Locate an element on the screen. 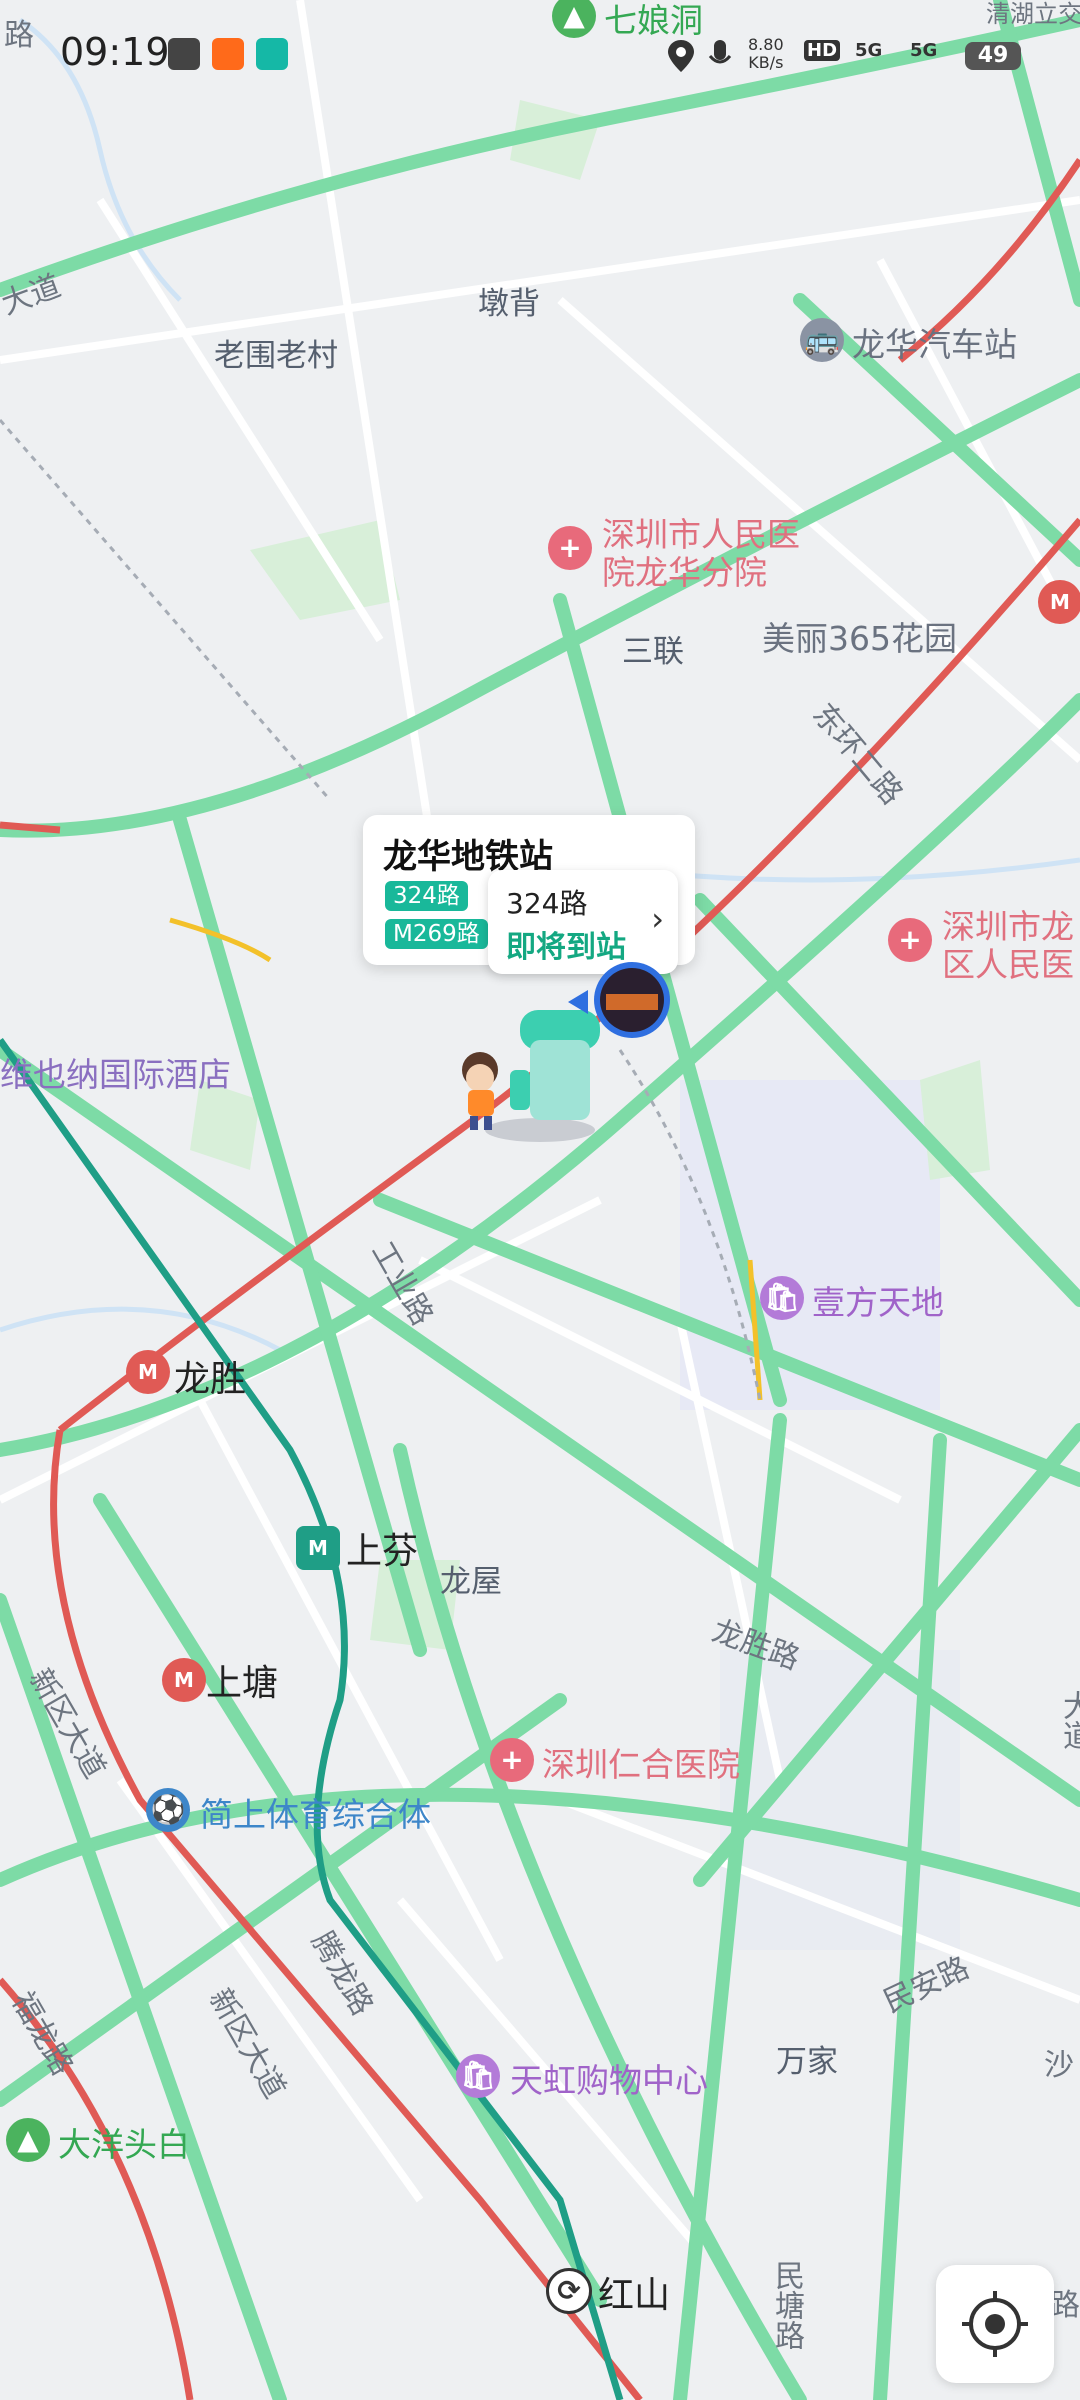  label-dunbei: 墩背 is located at coordinates (509, 304).